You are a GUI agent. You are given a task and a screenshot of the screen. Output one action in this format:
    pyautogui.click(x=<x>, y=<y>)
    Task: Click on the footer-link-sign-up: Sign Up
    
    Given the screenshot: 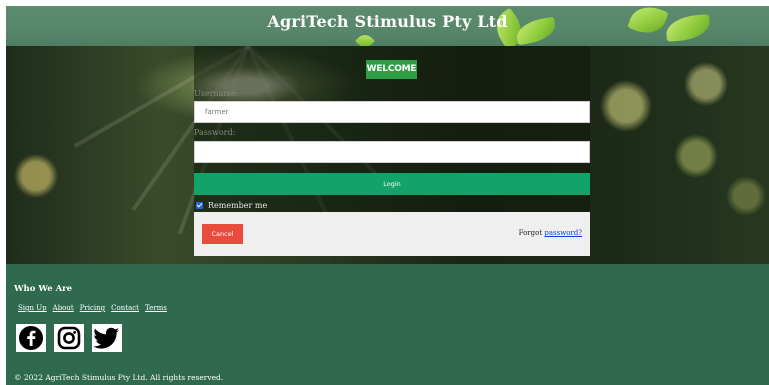 What is the action you would take?
    pyautogui.click(x=32, y=308)
    